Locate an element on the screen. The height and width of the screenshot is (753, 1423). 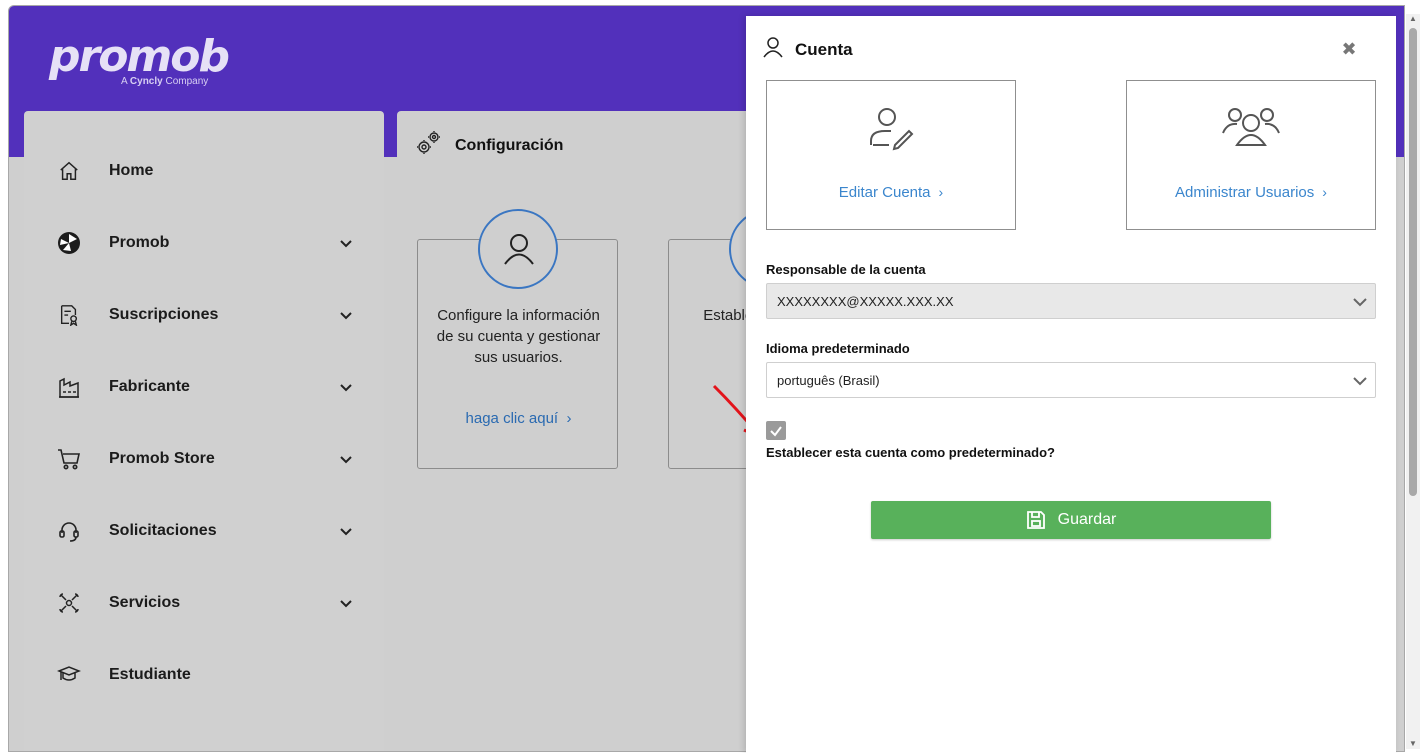
sidebar-item-solicitaciones: Solicitaciones is located at coordinates (204, 531).